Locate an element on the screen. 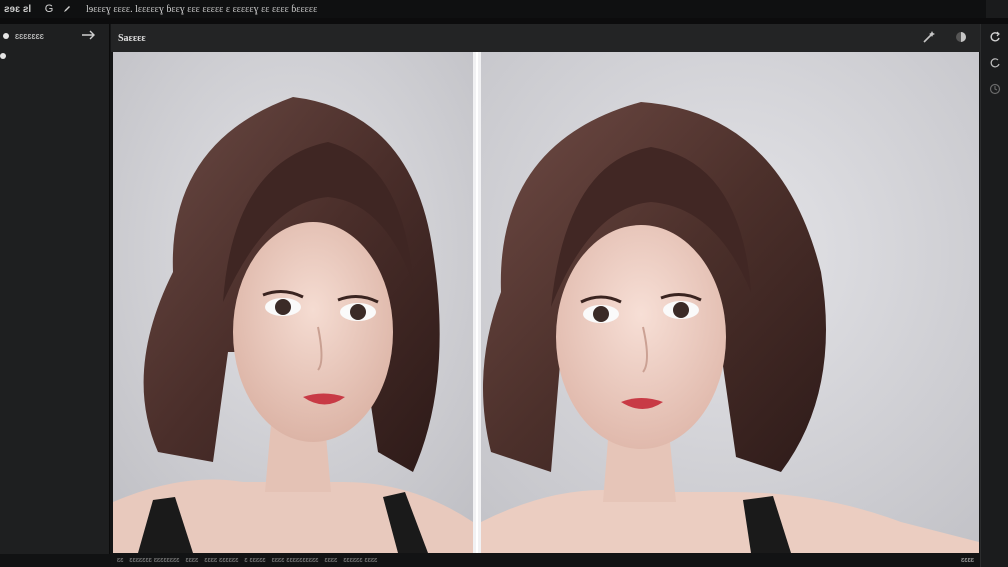 This screenshot has height=567, width=1008. canvas-tools is located at coordinates (945, 38).